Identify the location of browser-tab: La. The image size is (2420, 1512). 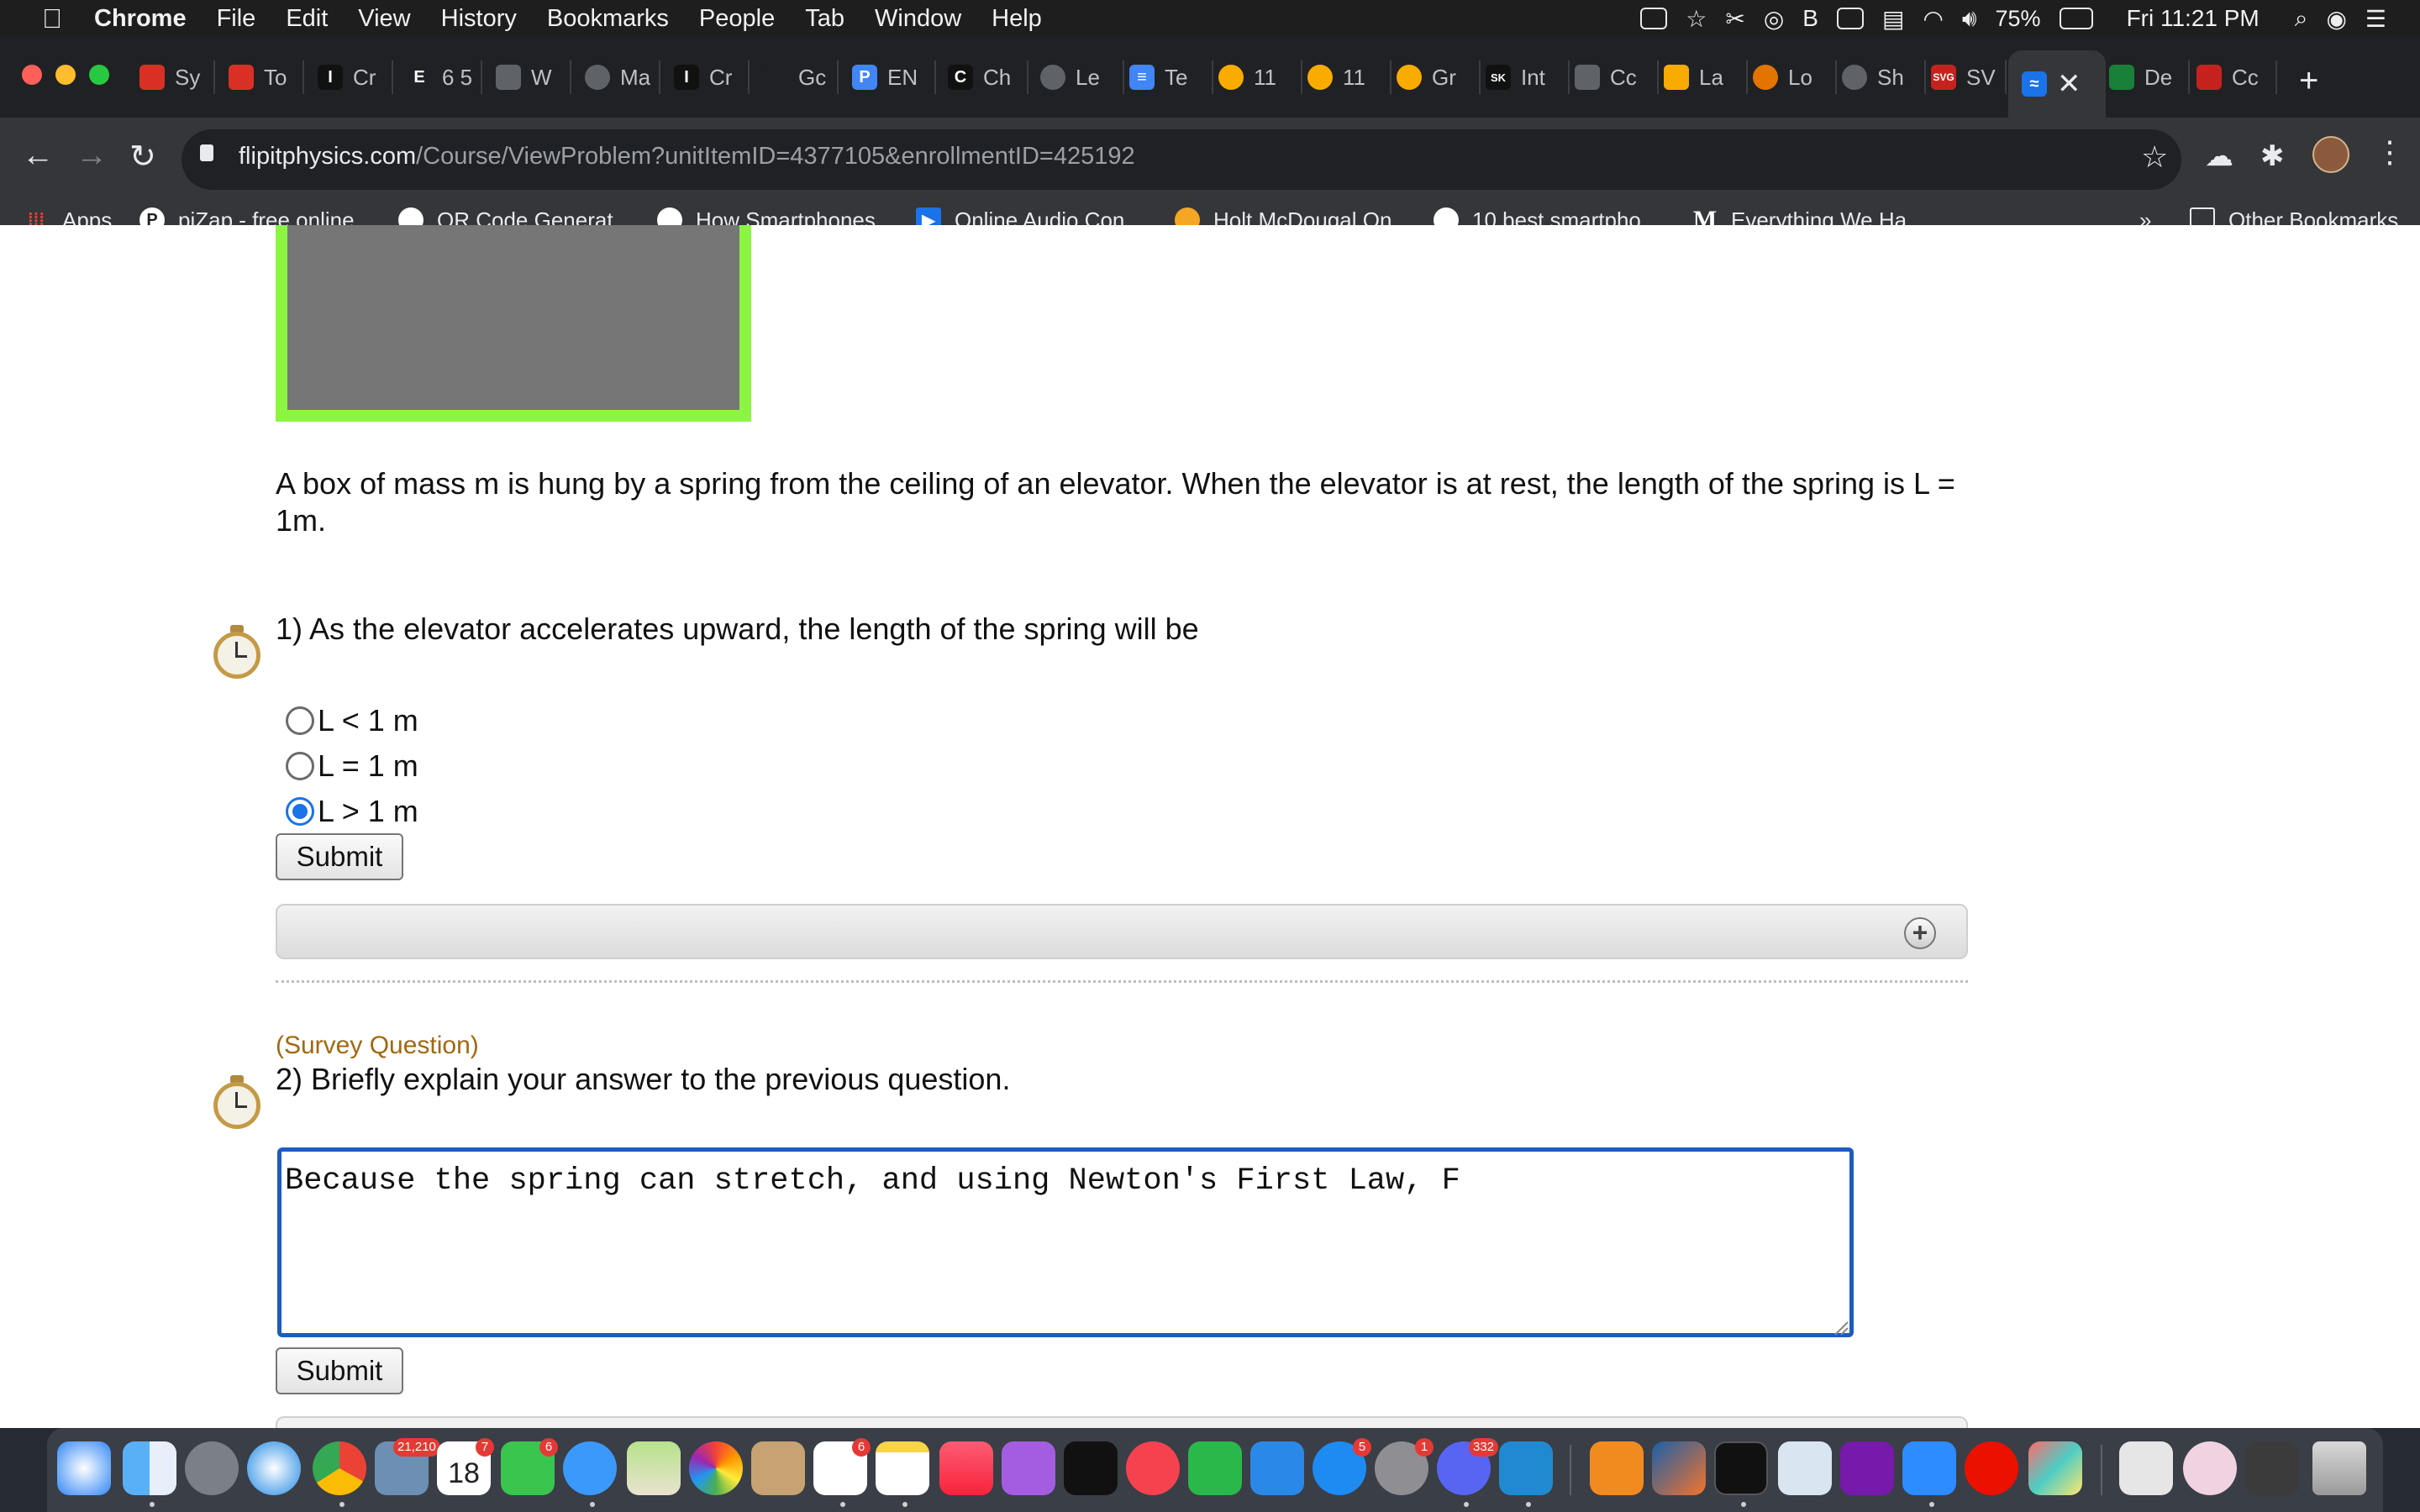
(1706, 77).